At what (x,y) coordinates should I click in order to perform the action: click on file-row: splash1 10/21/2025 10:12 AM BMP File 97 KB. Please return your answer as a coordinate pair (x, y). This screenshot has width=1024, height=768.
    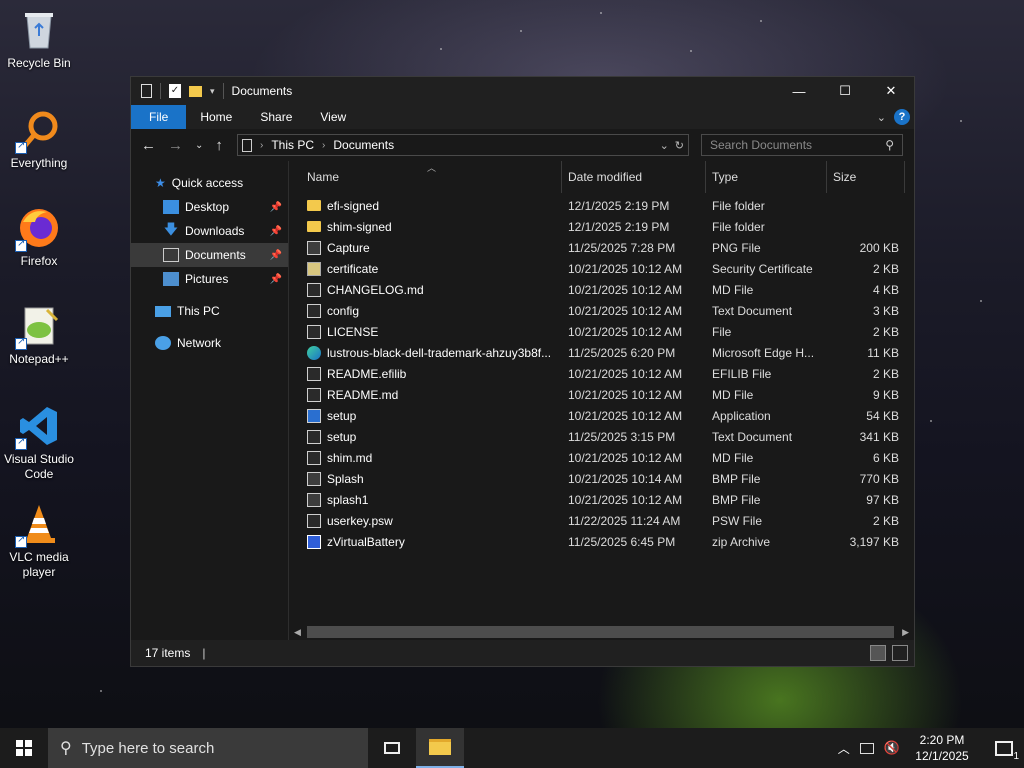
    Looking at the image, I should click on (601, 499).